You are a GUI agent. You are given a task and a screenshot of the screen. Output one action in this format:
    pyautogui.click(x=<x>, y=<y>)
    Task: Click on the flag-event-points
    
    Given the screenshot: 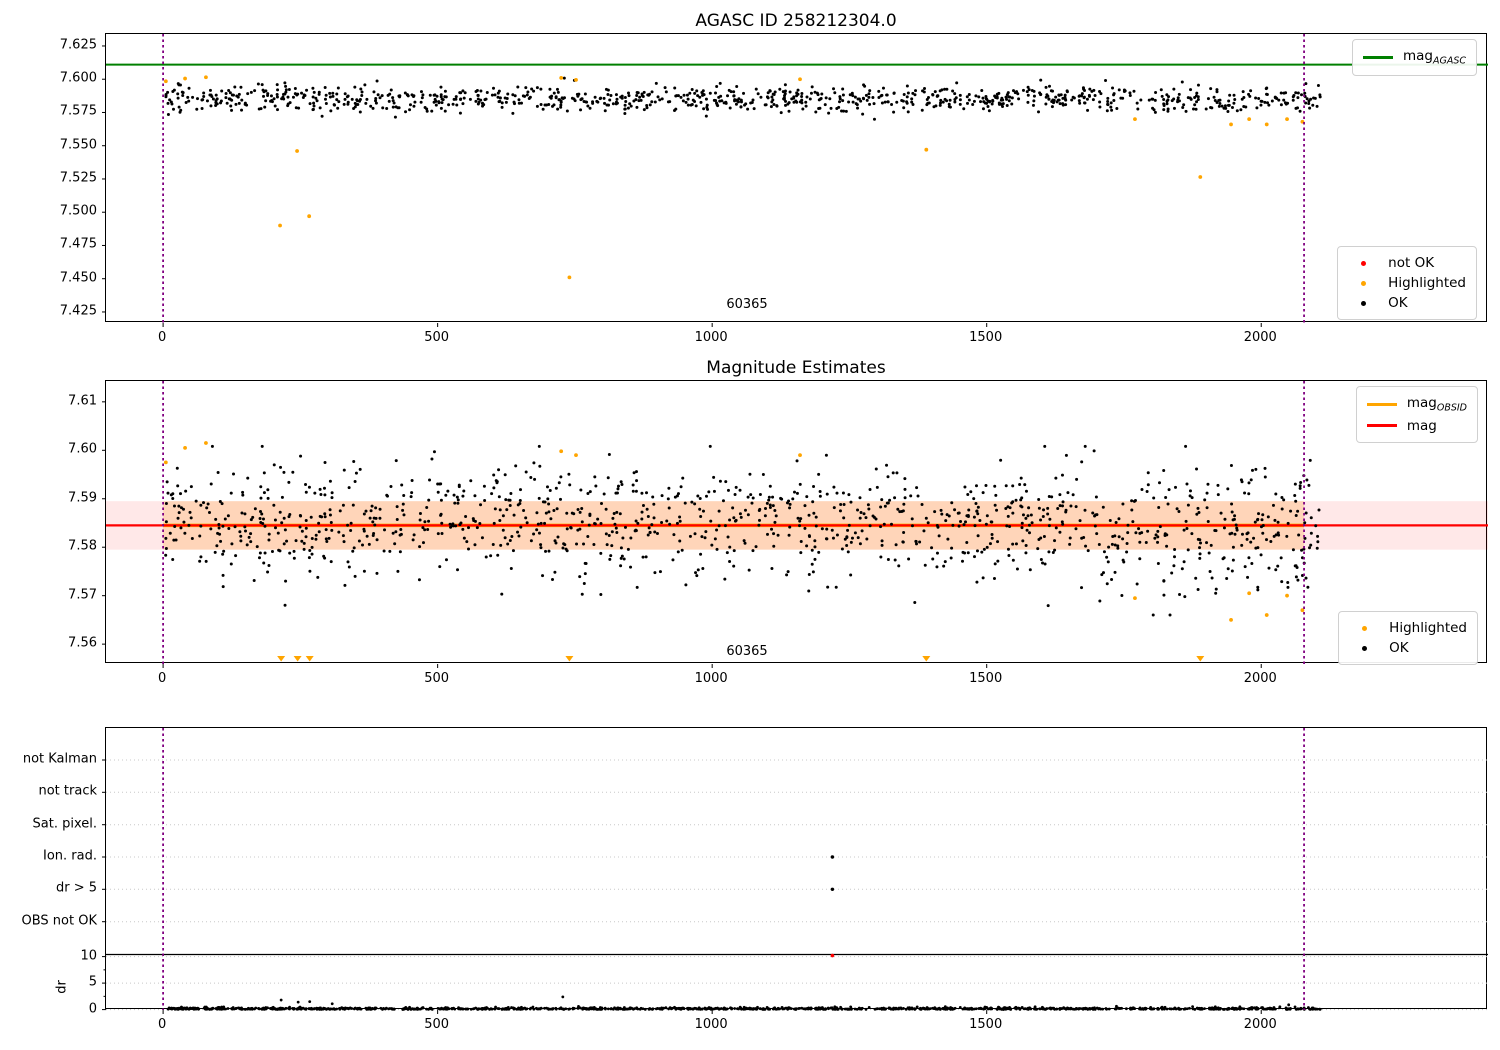 What is the action you would take?
    pyautogui.click(x=832, y=873)
    